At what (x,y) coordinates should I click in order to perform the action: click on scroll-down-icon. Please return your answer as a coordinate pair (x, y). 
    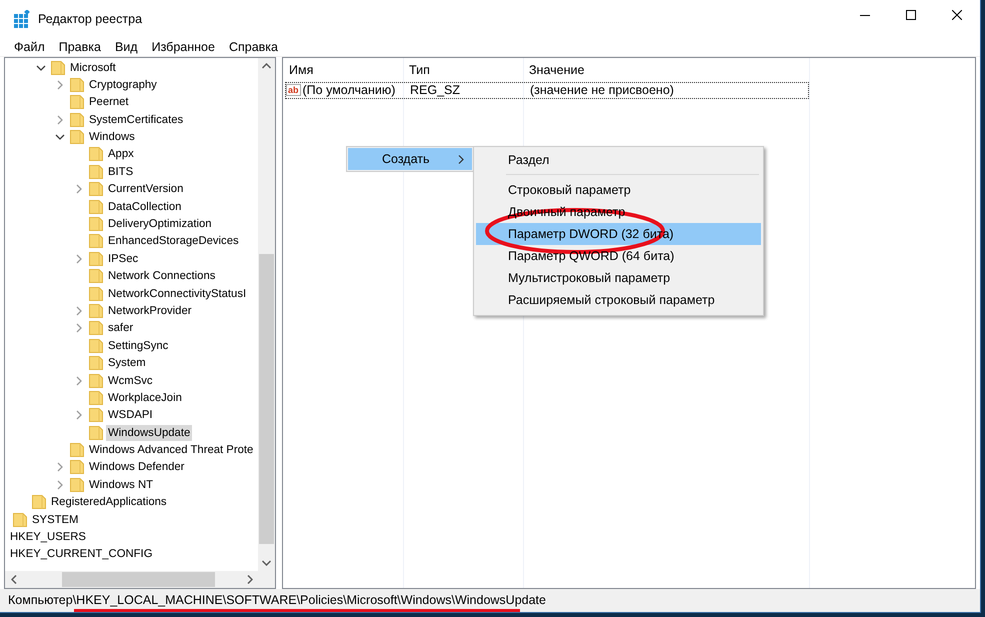
    Looking at the image, I should click on (266, 563).